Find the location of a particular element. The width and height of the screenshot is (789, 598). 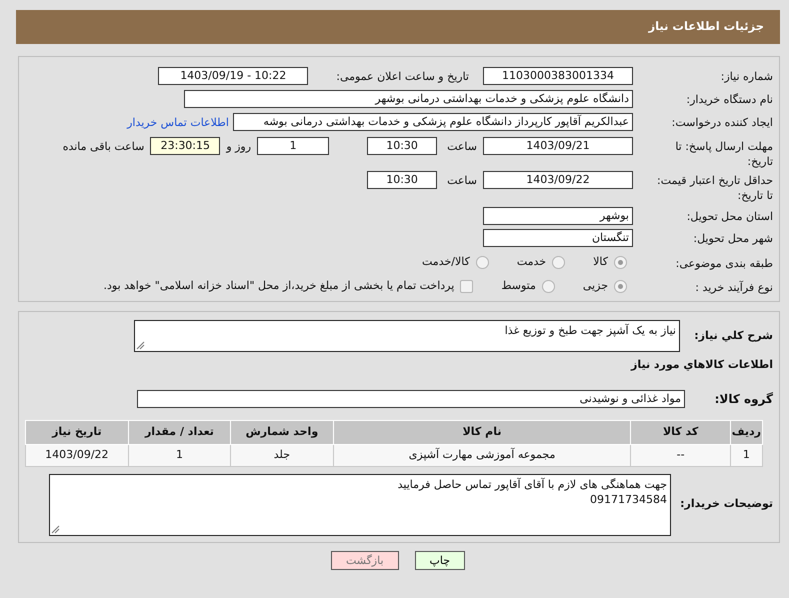

page-header: جزئیات اطلاعات نیاز is located at coordinates (398, 27).